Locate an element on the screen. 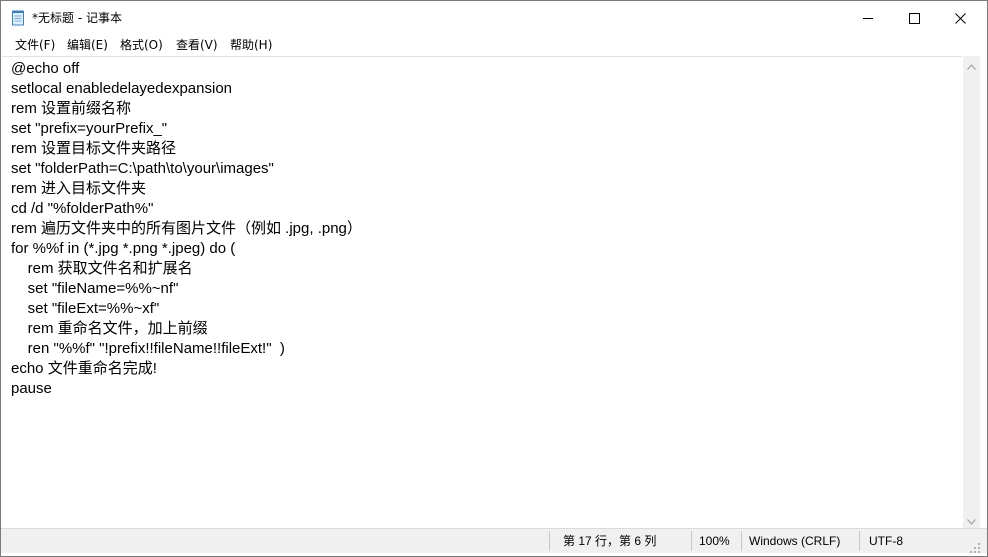 This screenshot has width=988, height=557. menu-bar: 文件(F) 编辑(E) 格式(O) 查看(V) 帮助(H) is located at coordinates (494, 45).